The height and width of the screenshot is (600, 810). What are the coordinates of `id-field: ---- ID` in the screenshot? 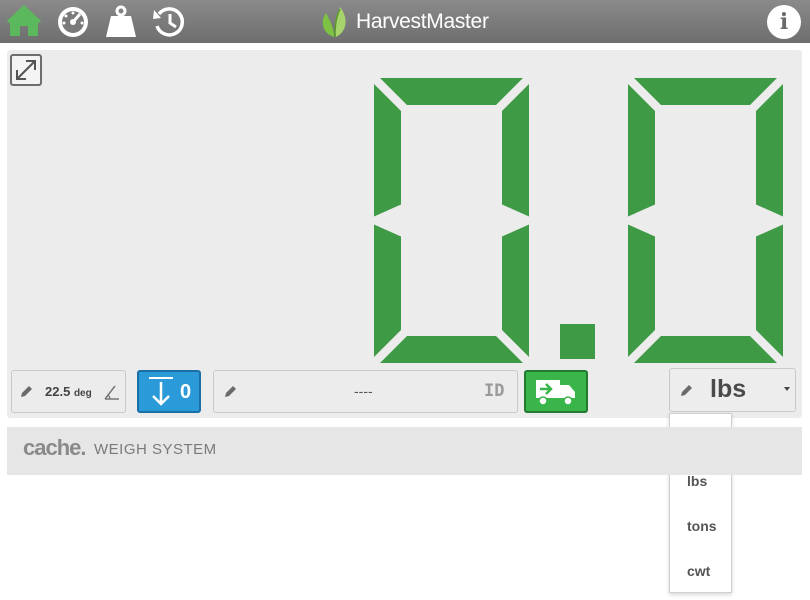 It's located at (365, 391).